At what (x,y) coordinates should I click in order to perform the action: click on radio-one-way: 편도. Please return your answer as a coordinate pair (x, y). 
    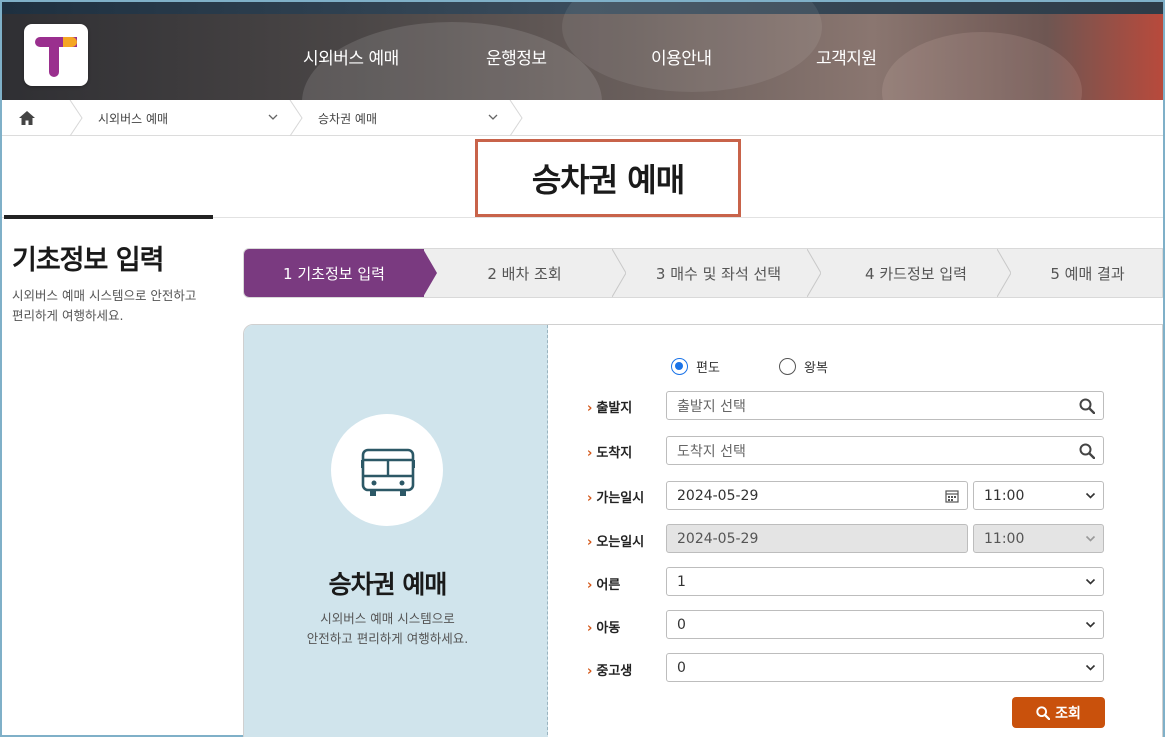
    Looking at the image, I should click on (695, 366).